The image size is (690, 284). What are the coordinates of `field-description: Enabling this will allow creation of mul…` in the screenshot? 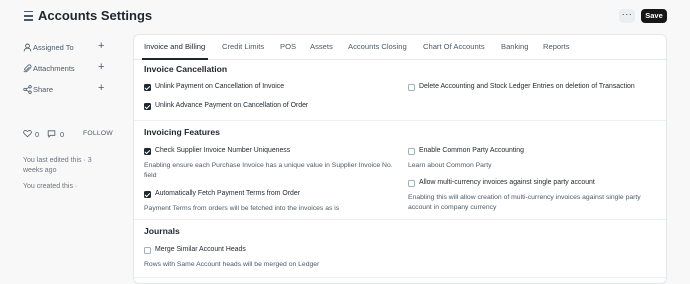 It's located at (524, 202).